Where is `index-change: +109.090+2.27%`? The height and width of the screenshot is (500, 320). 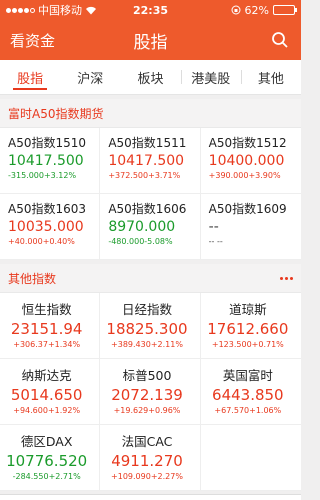
index-change: +109.090+2.27% is located at coordinates (147, 476).